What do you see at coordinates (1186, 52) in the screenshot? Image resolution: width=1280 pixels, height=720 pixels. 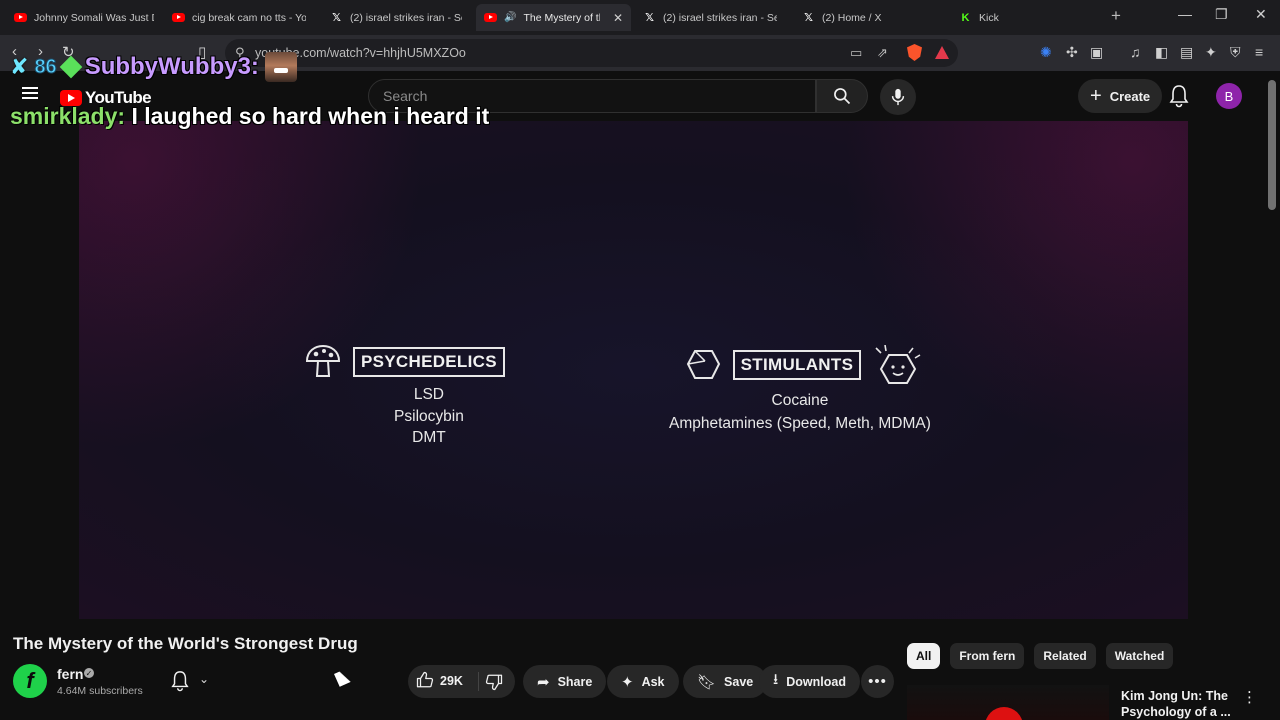 I see `wallet-icon: ▤` at bounding box center [1186, 52].